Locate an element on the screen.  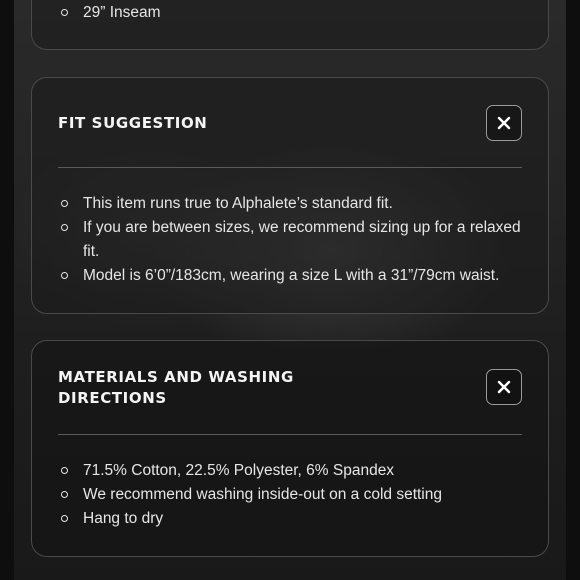
fit-suggestion-close-button is located at coordinates (504, 123).